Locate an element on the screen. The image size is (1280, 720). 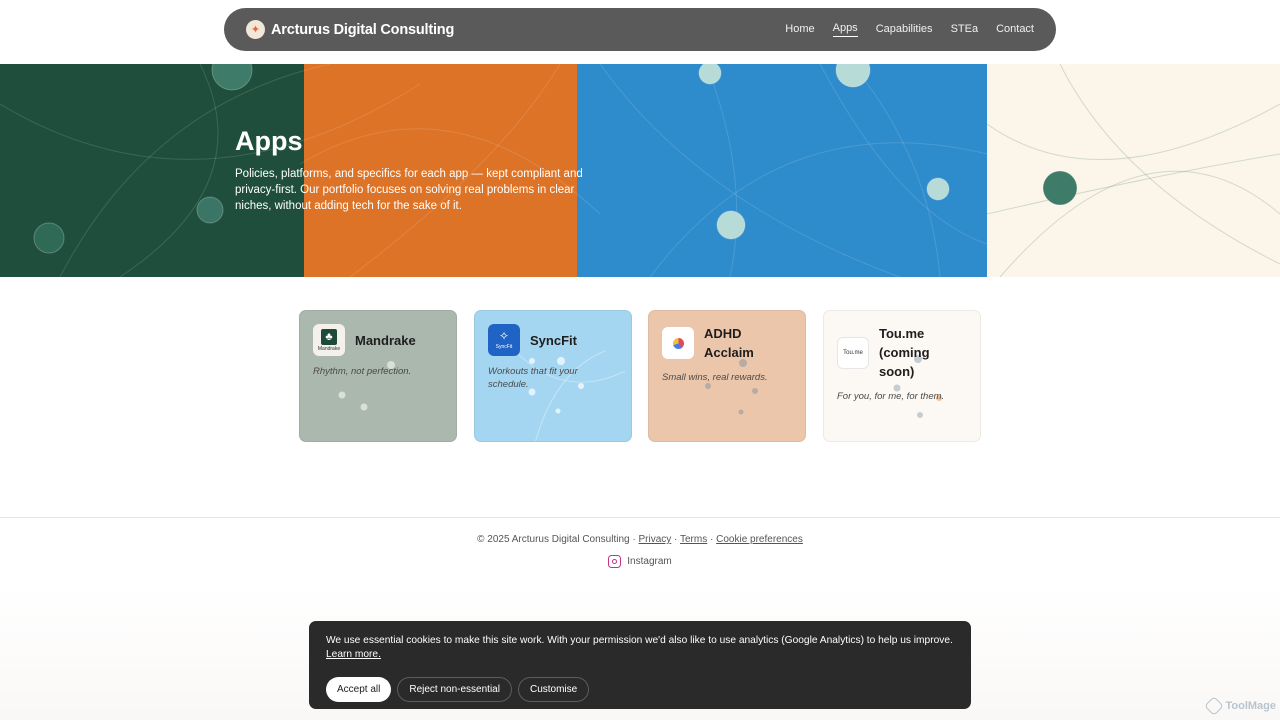
terms-link: Terms is located at coordinates (693, 539).